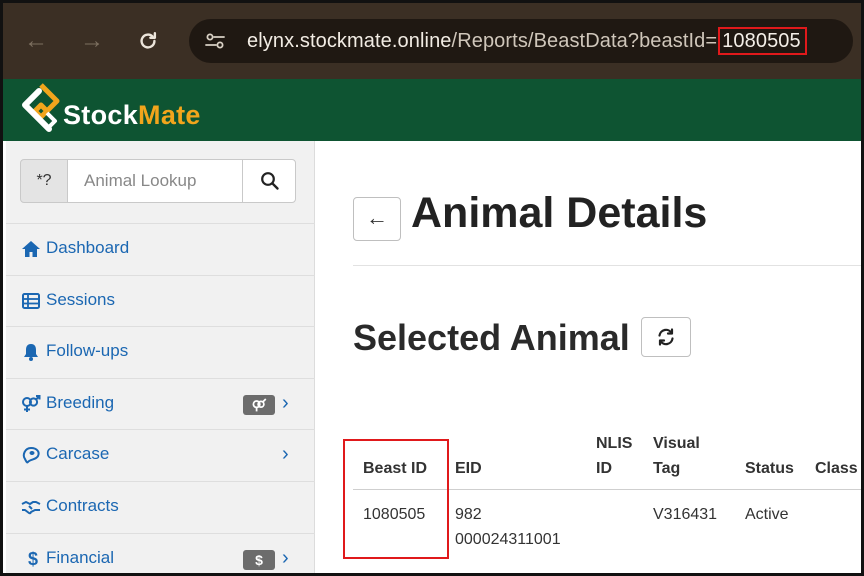  I want to click on logo-text: StockMate, so click(132, 115).